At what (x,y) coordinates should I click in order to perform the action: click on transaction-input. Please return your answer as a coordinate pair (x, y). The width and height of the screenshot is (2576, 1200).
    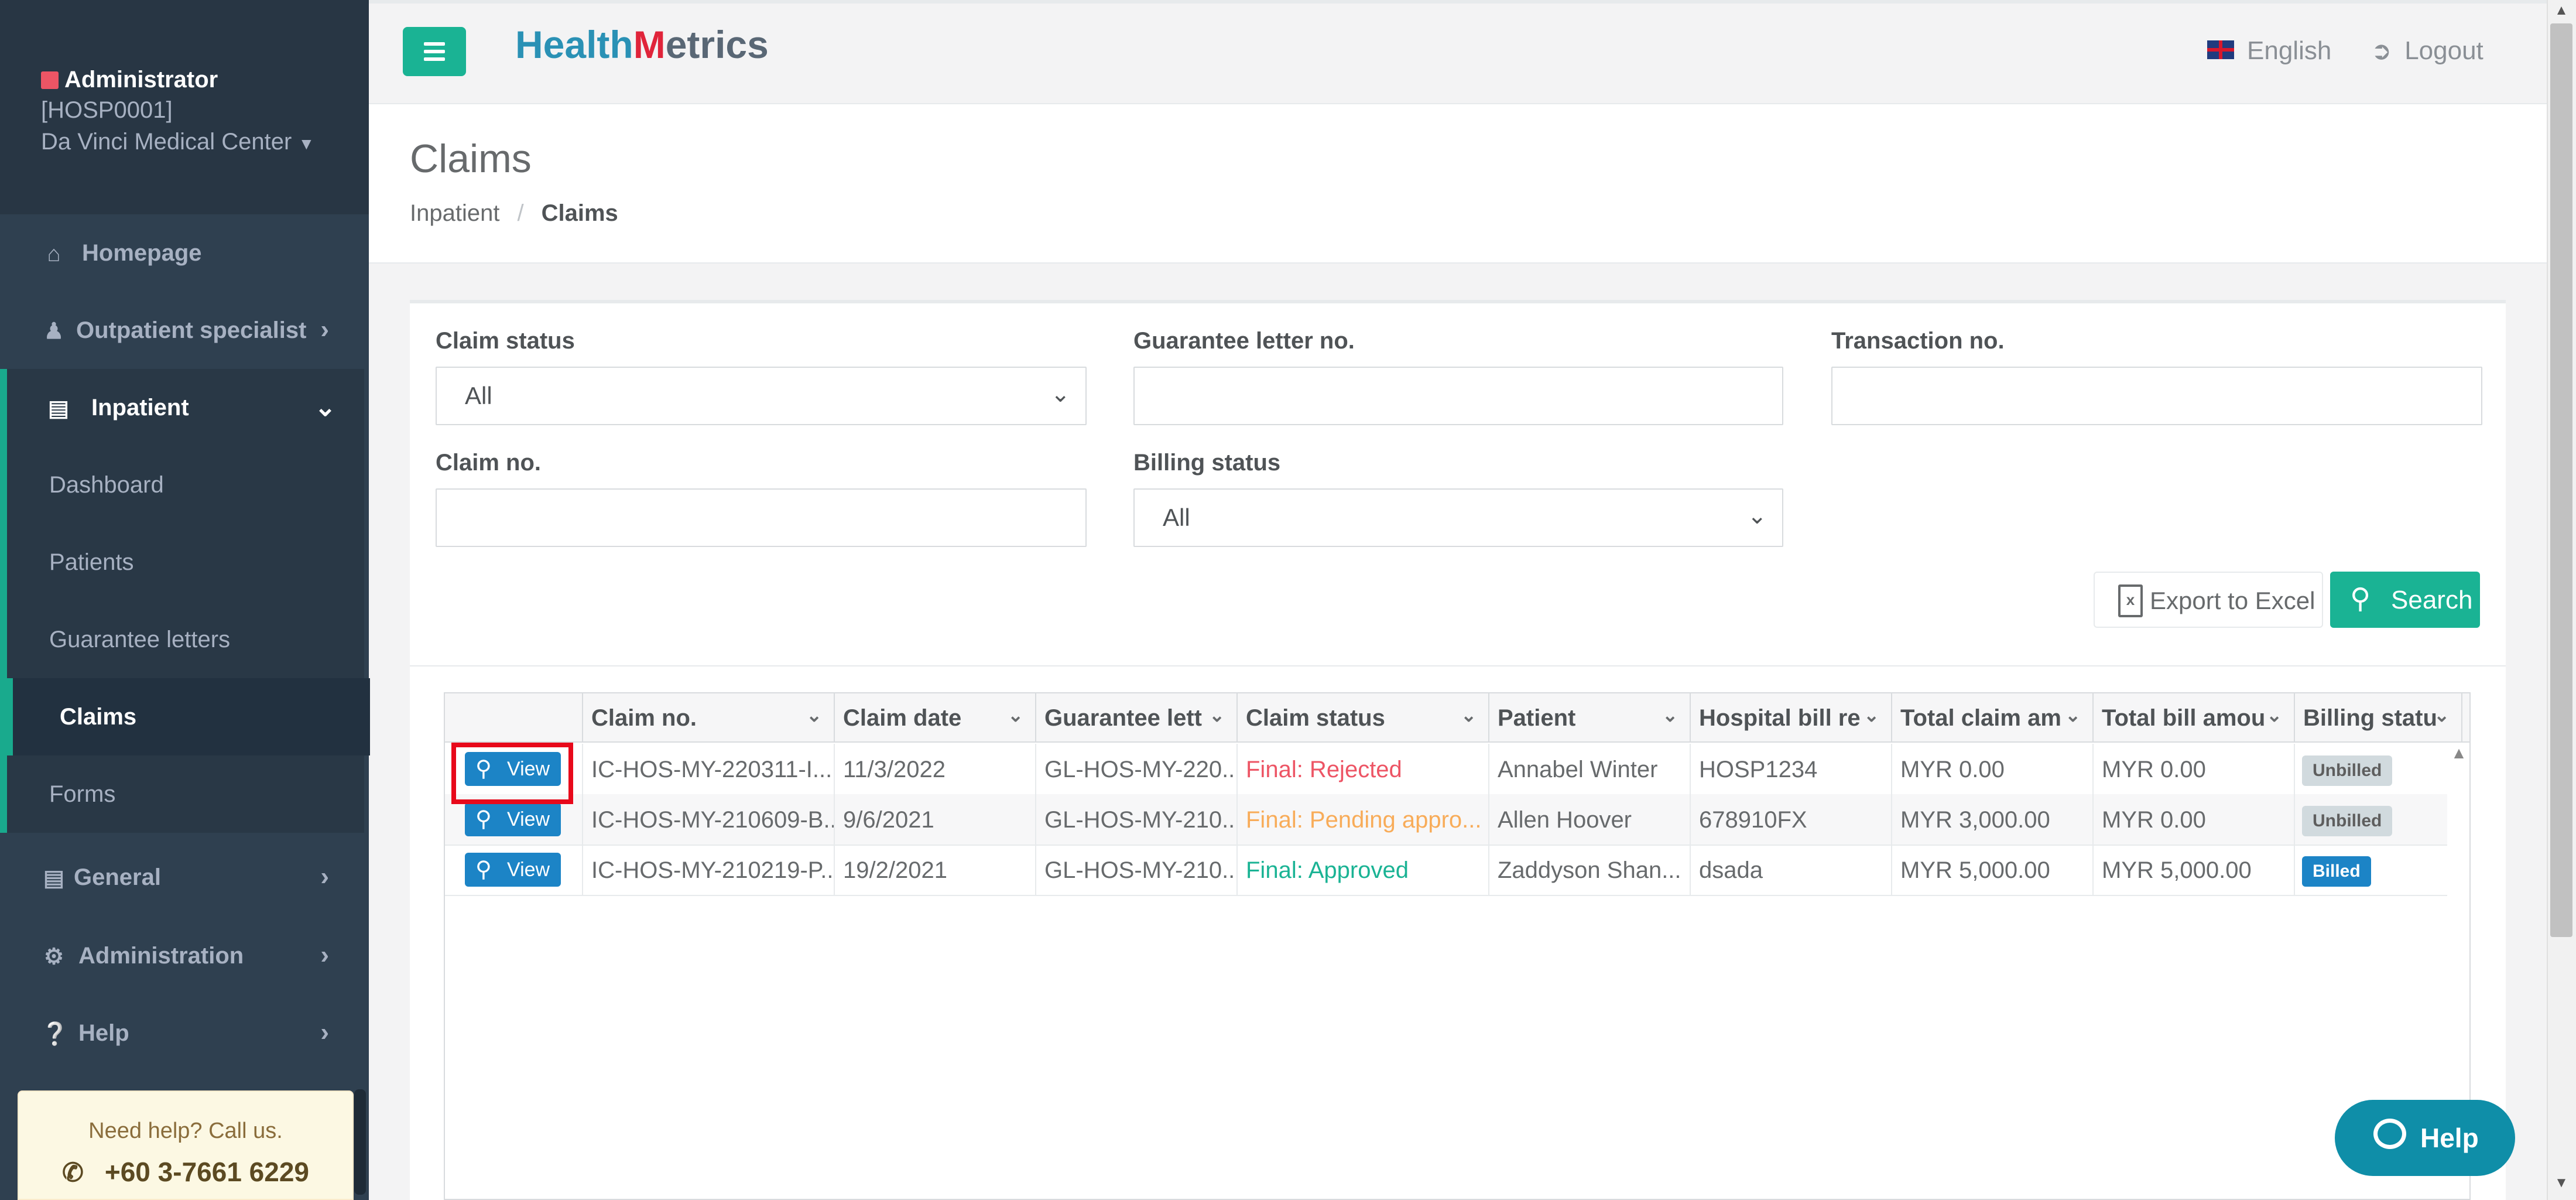
    Looking at the image, I should click on (2156, 396).